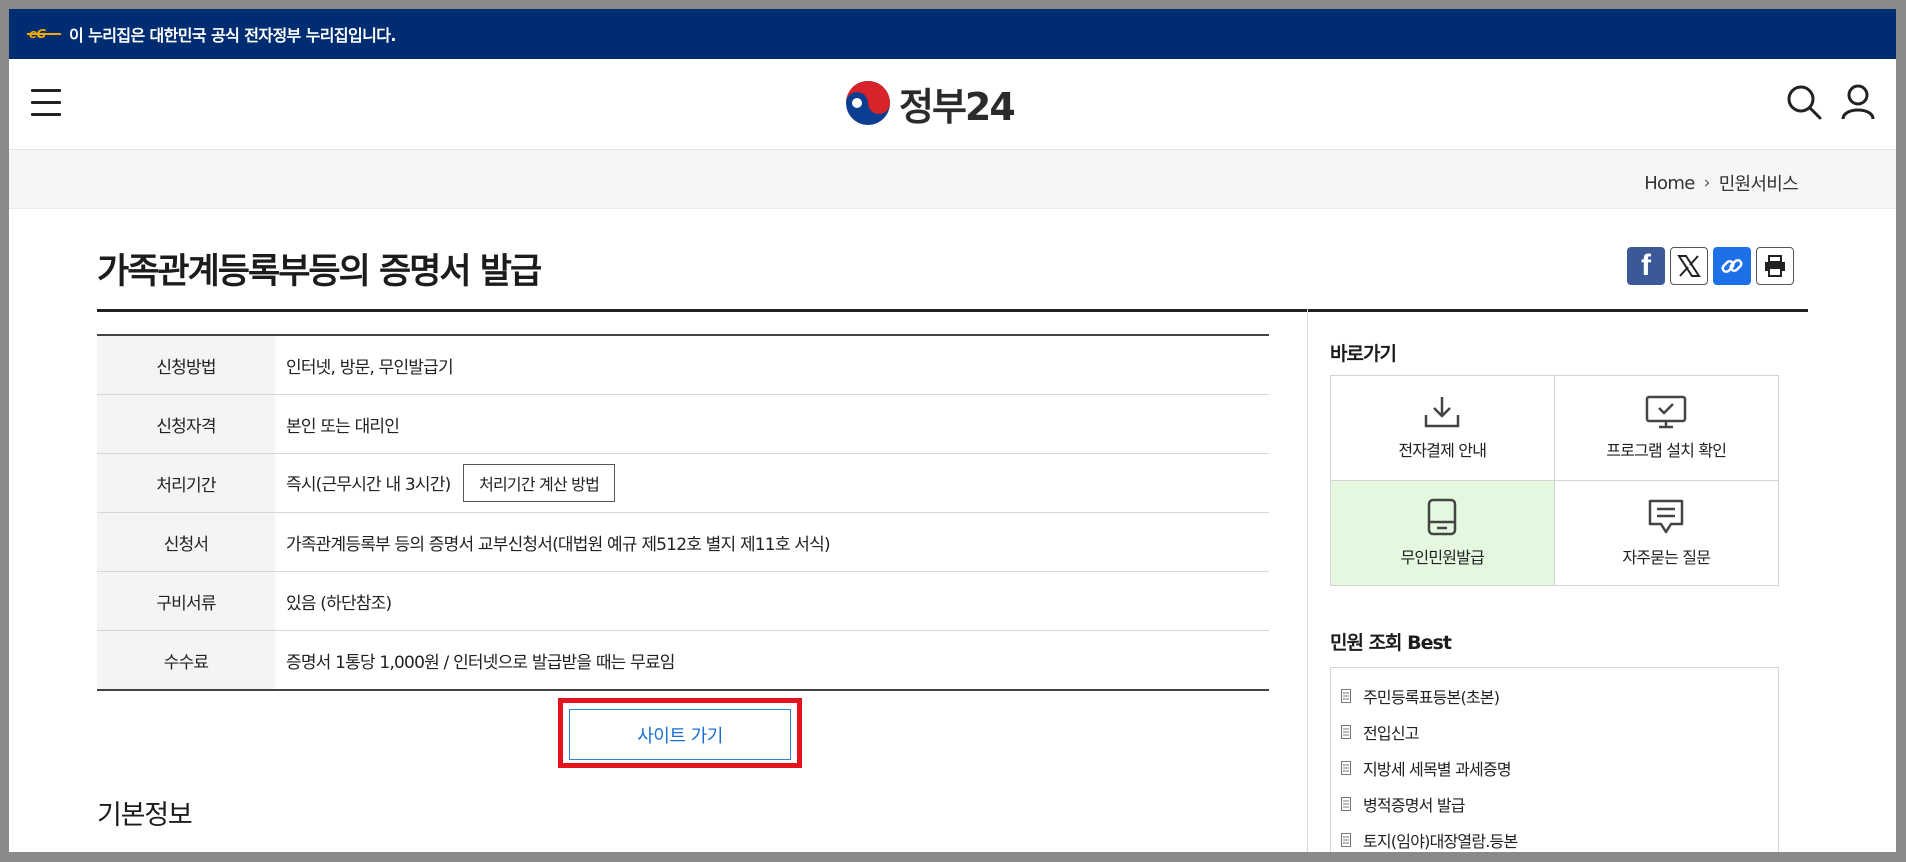 The height and width of the screenshot is (862, 1906). I want to click on row-label: 구비서류, so click(186, 601).